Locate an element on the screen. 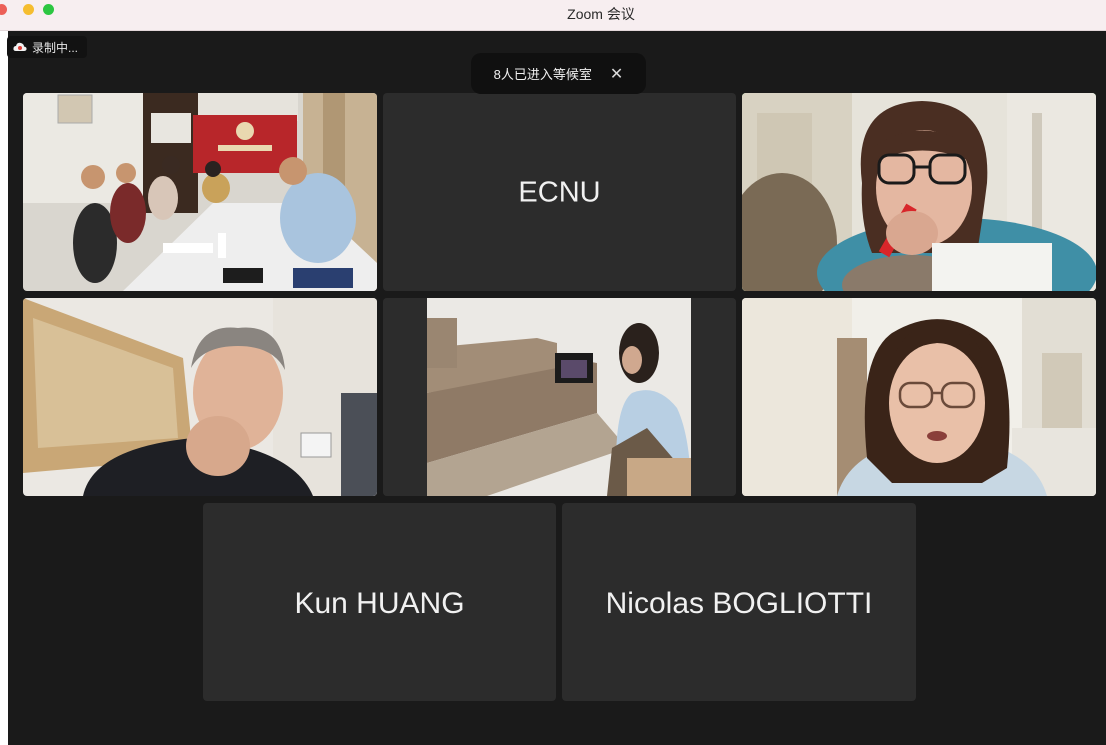  participant-tile-nicolas-bogliotti: Nicolas BOGLIOTTI is located at coordinates (739, 602).